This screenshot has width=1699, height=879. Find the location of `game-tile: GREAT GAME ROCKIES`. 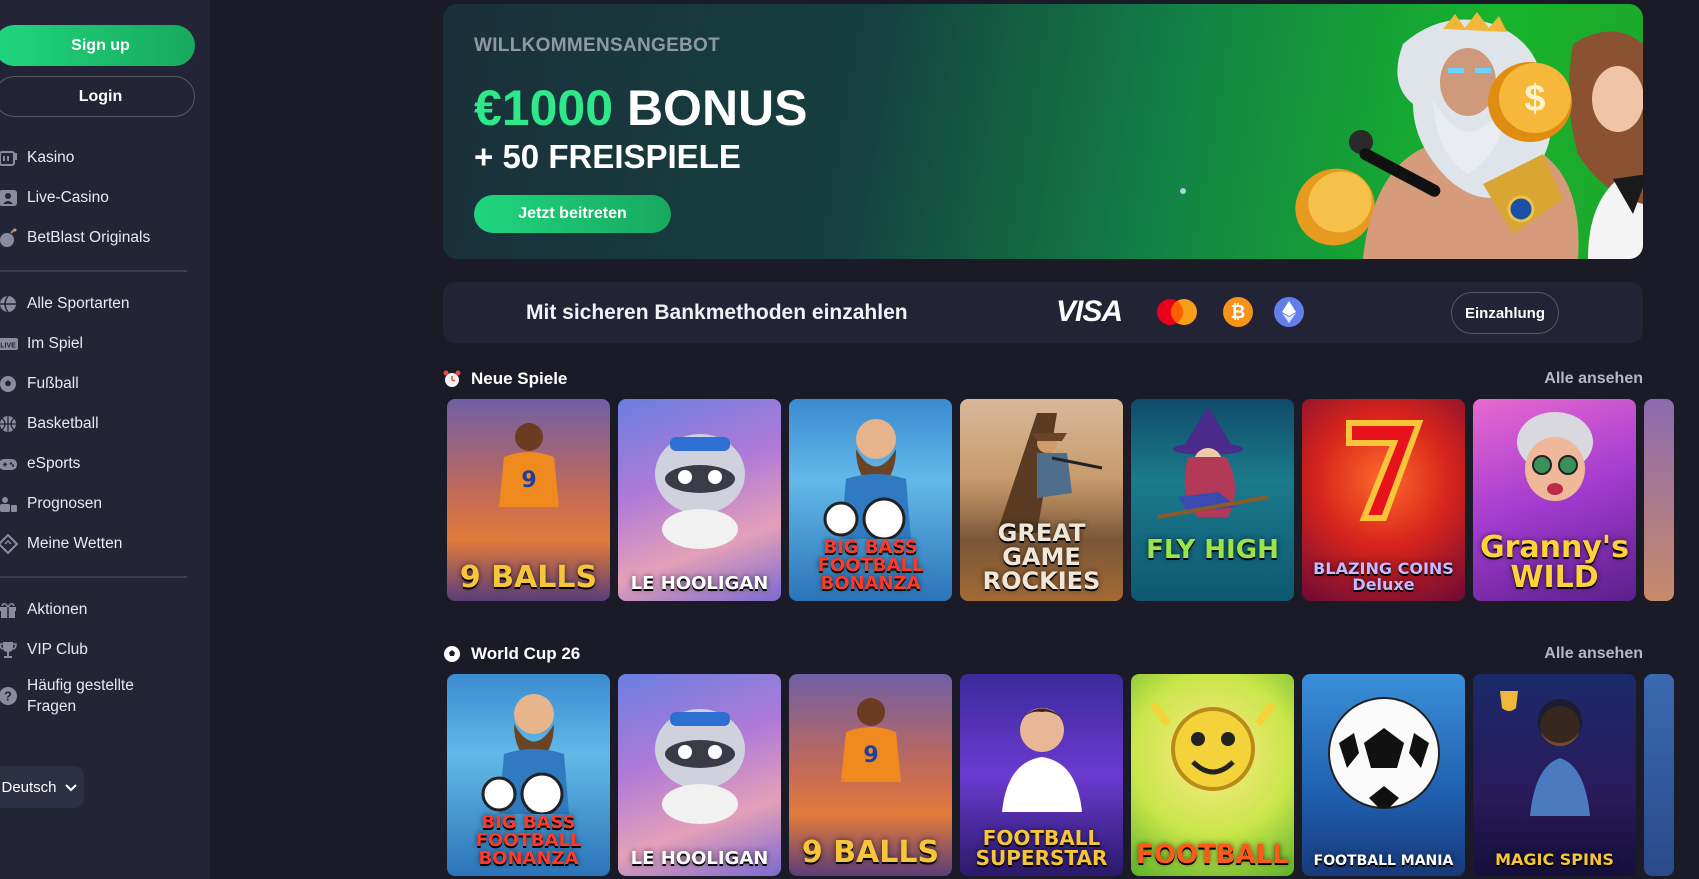

game-tile: GREAT GAME ROCKIES is located at coordinates (1041, 500).